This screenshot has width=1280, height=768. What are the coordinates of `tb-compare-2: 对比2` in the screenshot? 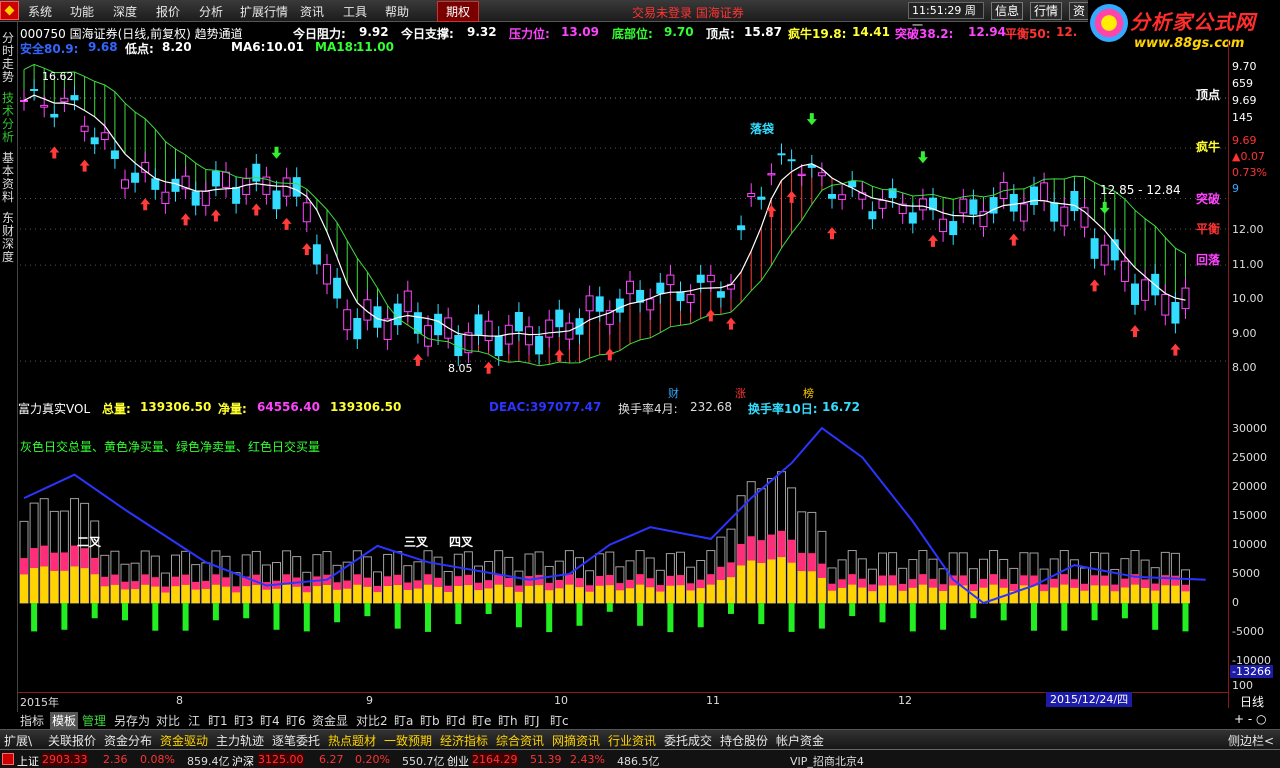 It's located at (372, 720).